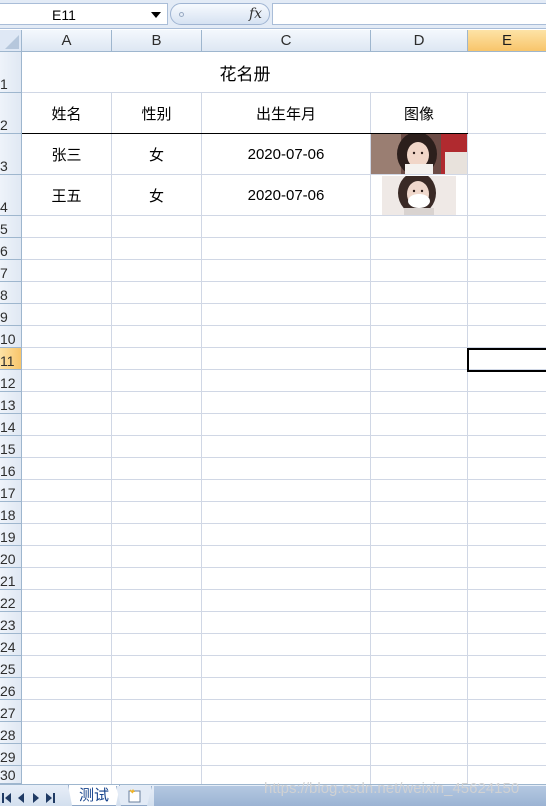 Image resolution: width=546 pixels, height=806 pixels. Describe the element at coordinates (286, 113) in the screenshot. I see `header-cell-birth: 出生年月` at that location.